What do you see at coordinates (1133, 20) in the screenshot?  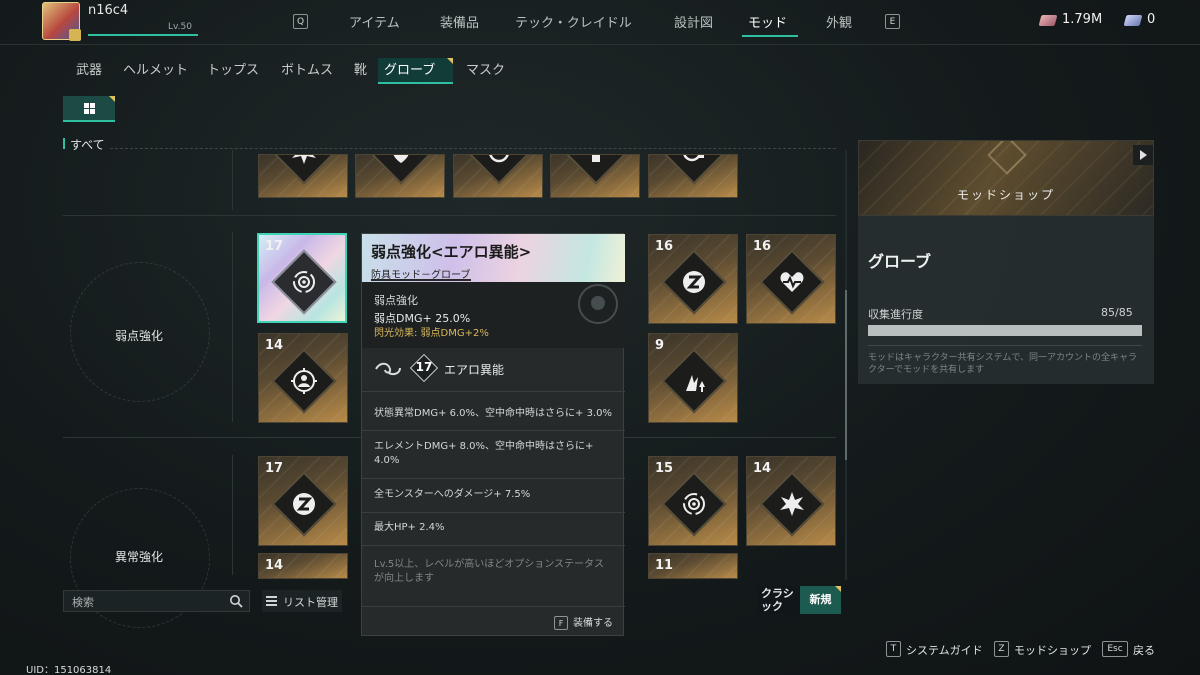 I see `currency-secondary-icon` at bounding box center [1133, 20].